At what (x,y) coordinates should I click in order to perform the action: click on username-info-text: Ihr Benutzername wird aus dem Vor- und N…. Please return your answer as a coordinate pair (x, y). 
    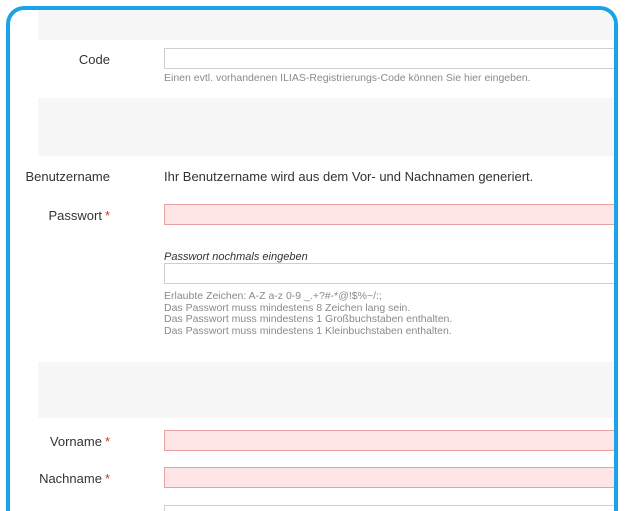
    Looking at the image, I should click on (349, 176).